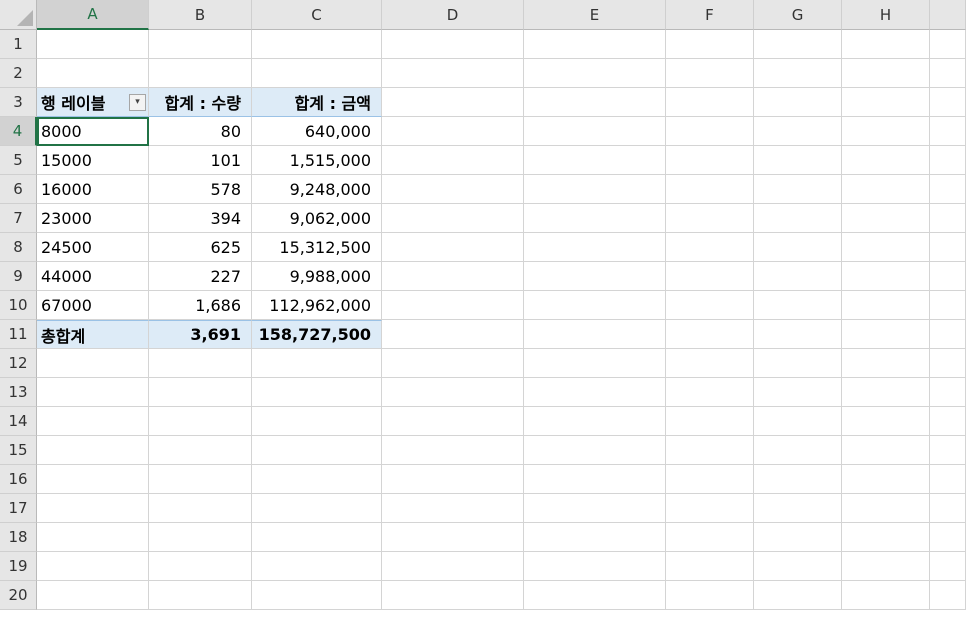 The width and height of the screenshot is (966, 622). What do you see at coordinates (200, 334) in the screenshot?
I see `pivot-grand-total-qty: 3,691` at bounding box center [200, 334].